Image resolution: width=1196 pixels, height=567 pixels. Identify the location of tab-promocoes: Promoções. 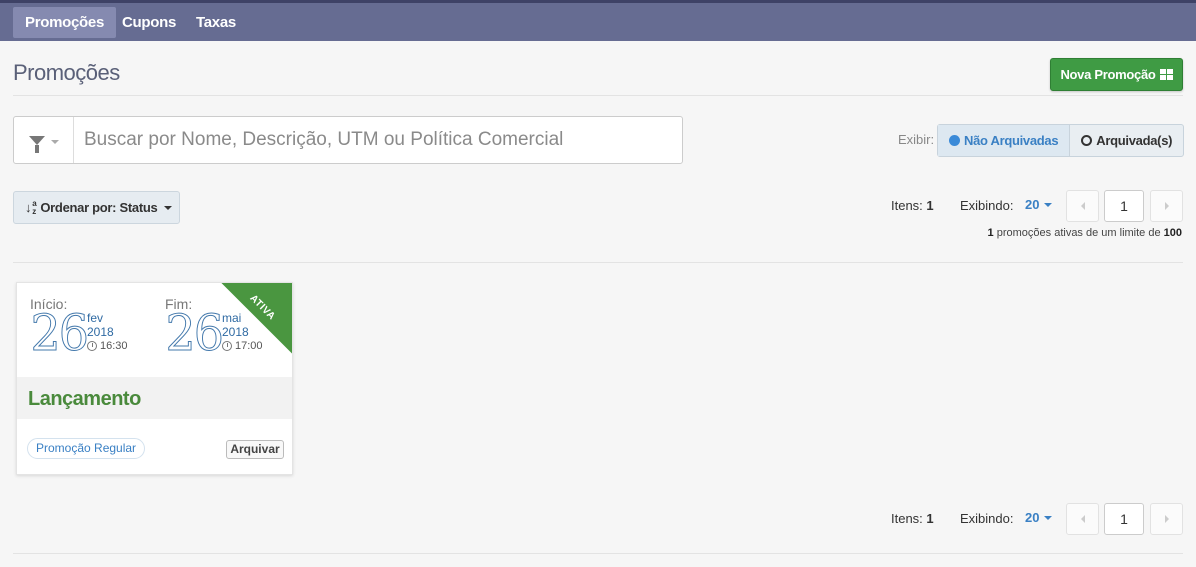
(64, 22).